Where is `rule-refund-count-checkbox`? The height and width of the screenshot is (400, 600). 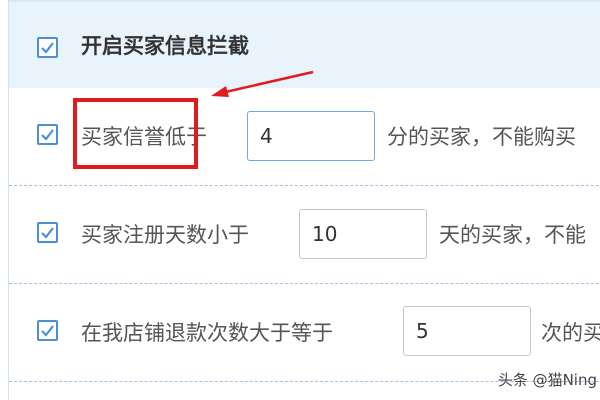 rule-refund-count-checkbox is located at coordinates (47, 330).